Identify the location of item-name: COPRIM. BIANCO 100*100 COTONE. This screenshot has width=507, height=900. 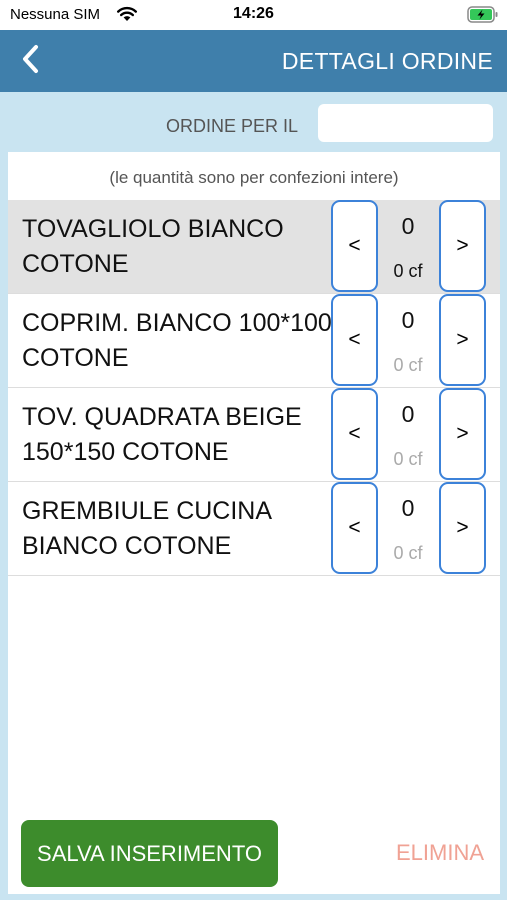
(177, 340).